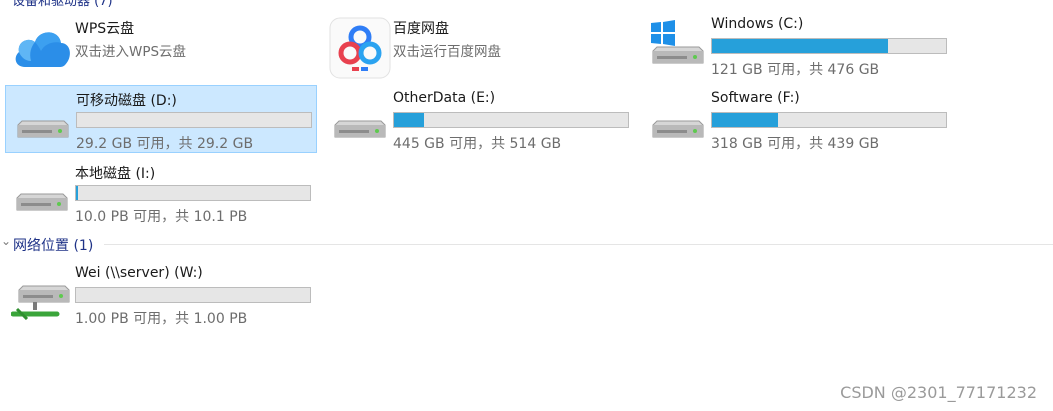 The width and height of the screenshot is (1053, 411). Describe the element at coordinates (795, 144) in the screenshot. I see `capacity-text: 318 GB 可用，共 439 GB` at that location.